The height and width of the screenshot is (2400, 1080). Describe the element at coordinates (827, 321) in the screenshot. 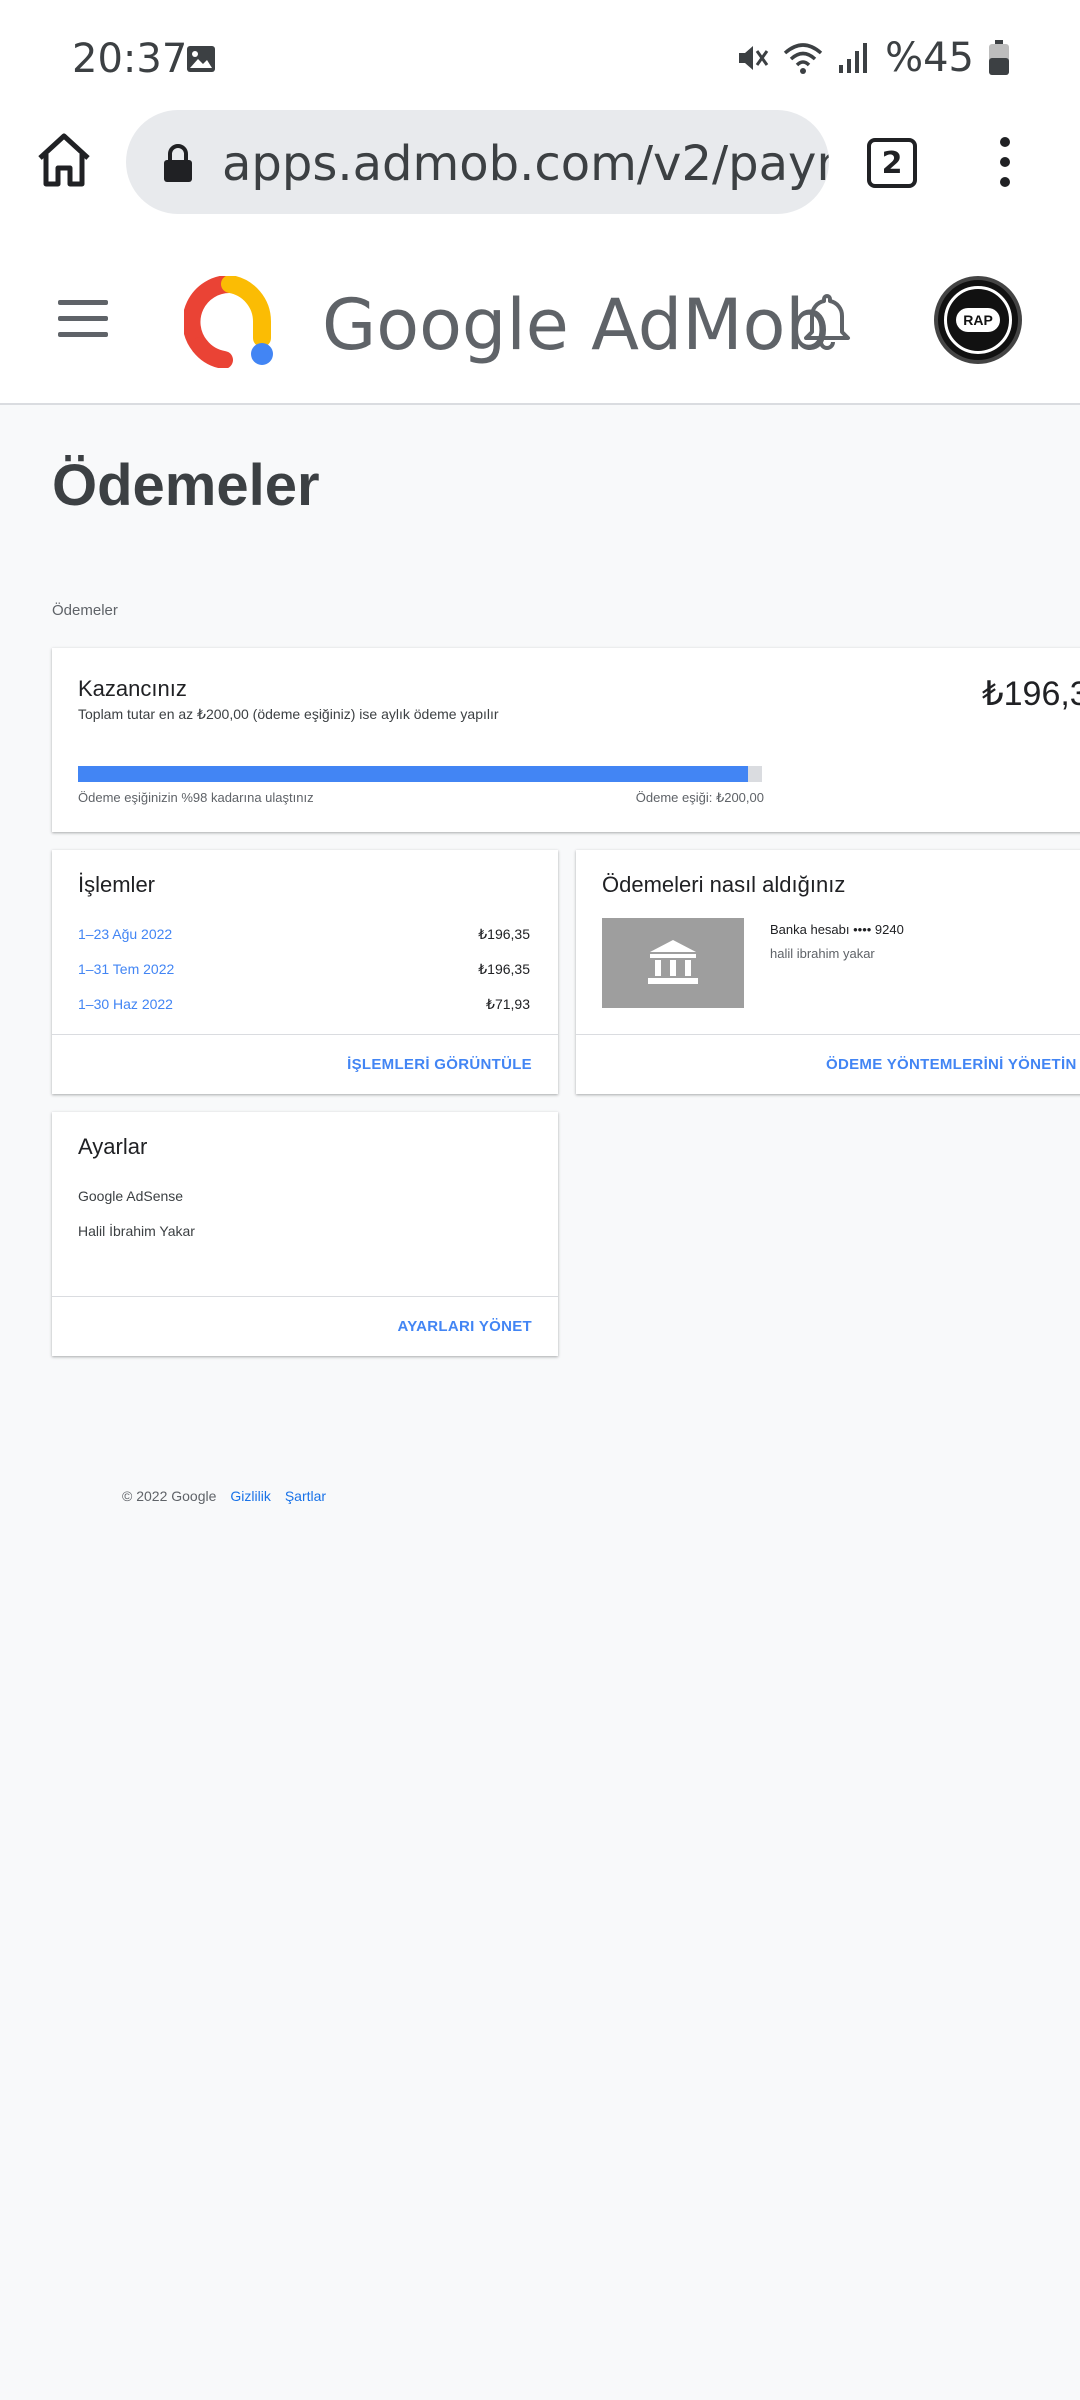

I see `notifications-bell-icon` at that location.